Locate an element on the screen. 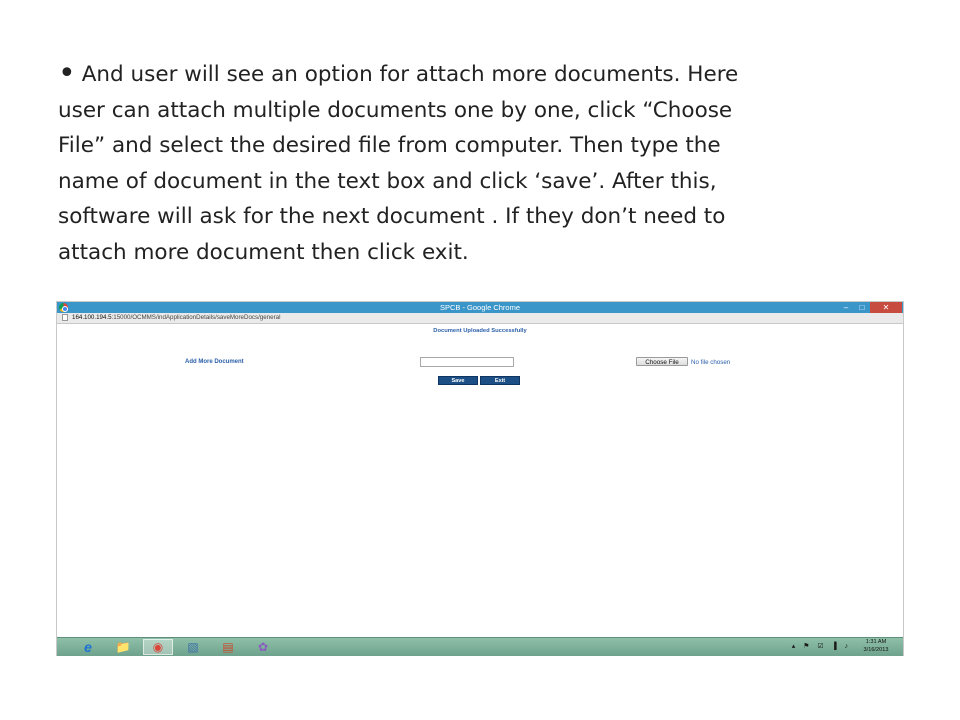 The height and width of the screenshot is (720, 960). clock-time: 1:31 AM is located at coordinates (876, 642).